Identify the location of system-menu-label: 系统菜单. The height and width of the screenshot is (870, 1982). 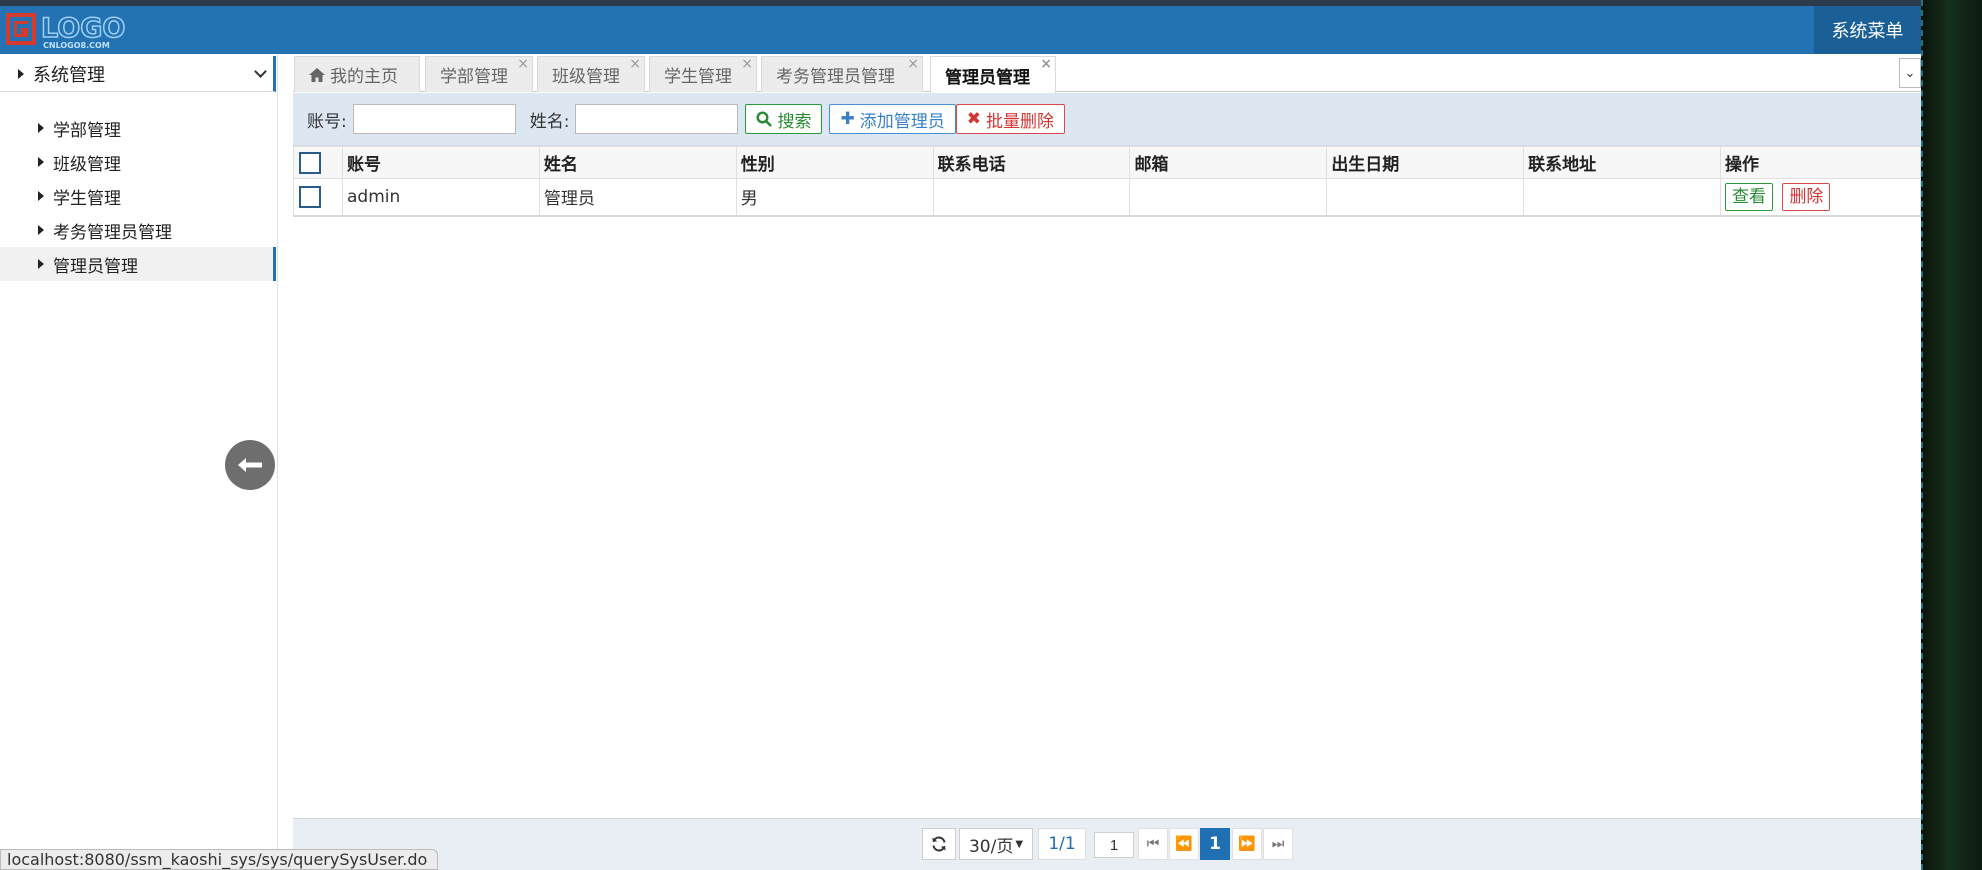
(1867, 31).